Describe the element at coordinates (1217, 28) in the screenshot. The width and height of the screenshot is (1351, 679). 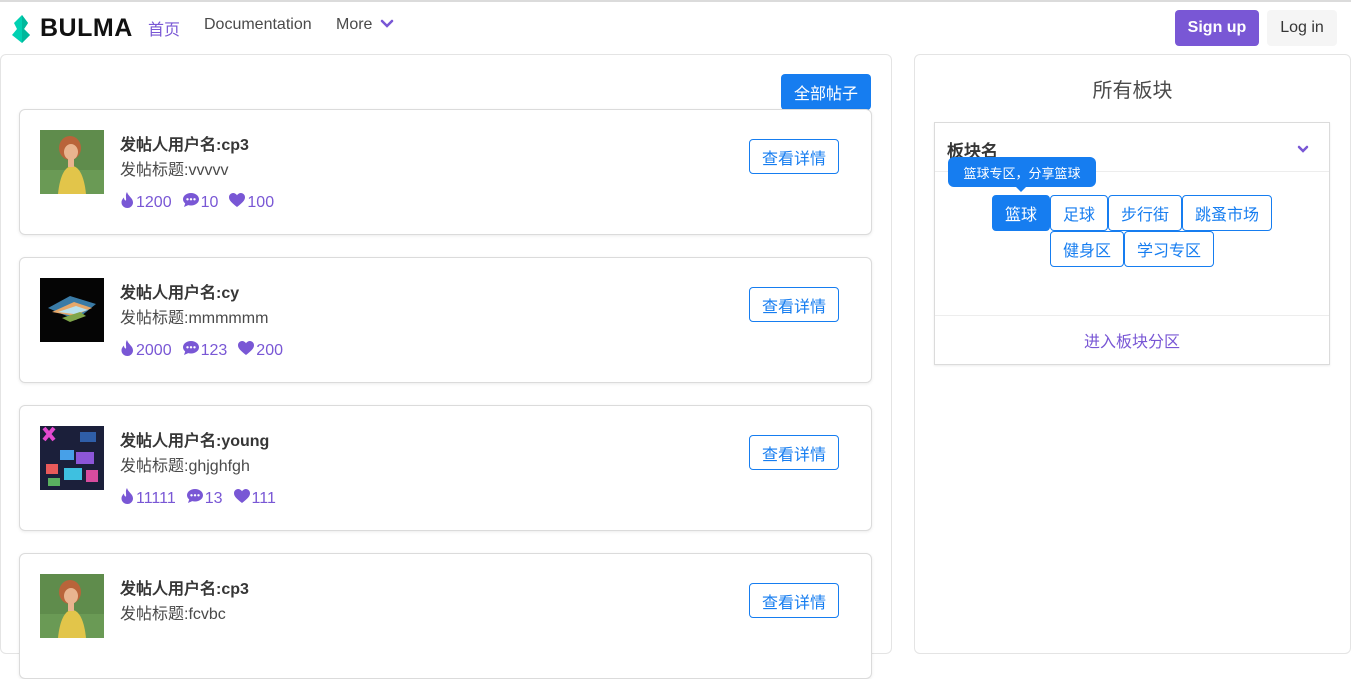
I see `signup-button: Sign up` at that location.